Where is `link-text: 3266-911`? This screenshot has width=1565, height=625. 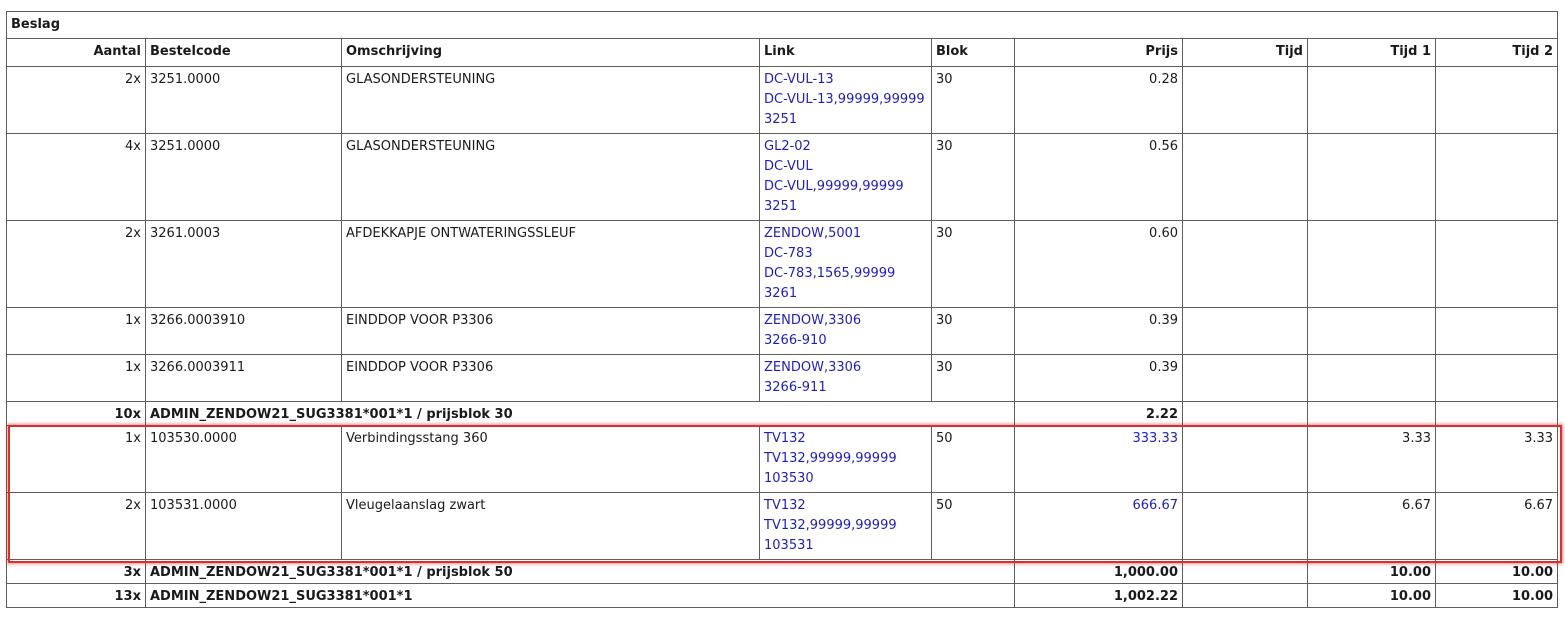 link-text: 3266-911 is located at coordinates (845, 388).